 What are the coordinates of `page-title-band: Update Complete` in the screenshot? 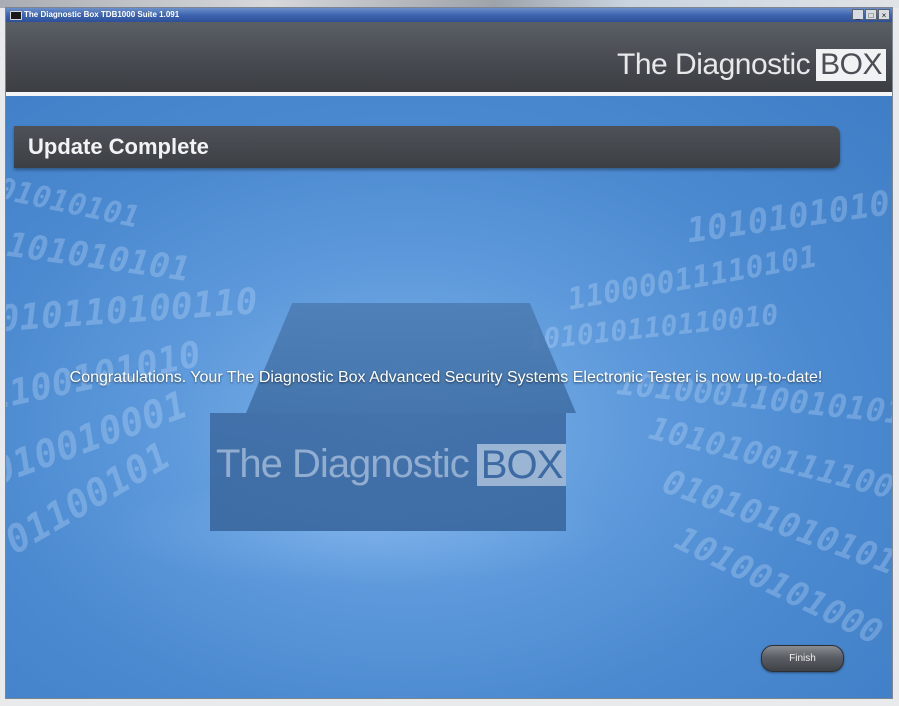 It's located at (427, 147).